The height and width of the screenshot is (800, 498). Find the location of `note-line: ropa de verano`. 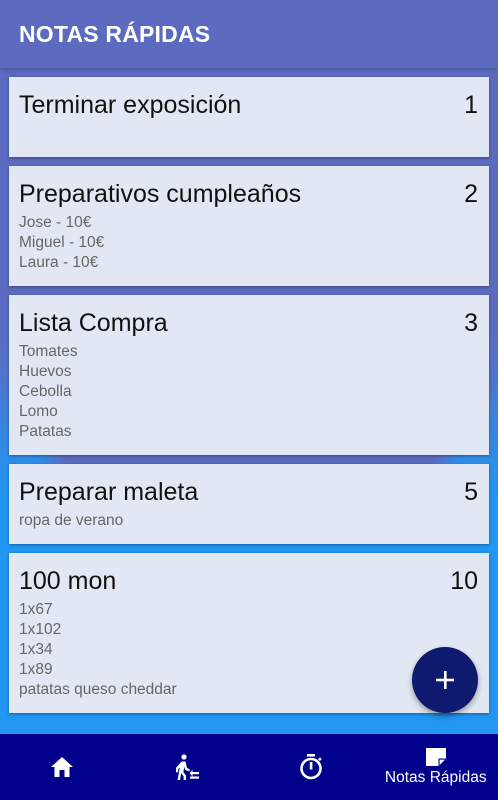

note-line: ropa de verano is located at coordinates (71, 520).